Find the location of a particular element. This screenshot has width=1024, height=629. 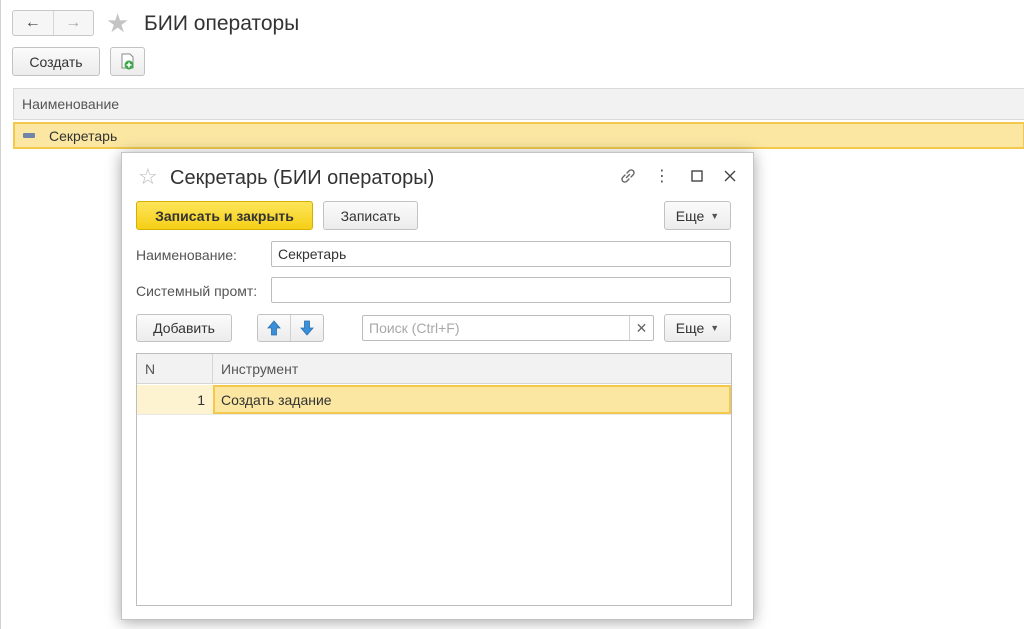

more-label: Еще is located at coordinates (690, 215).